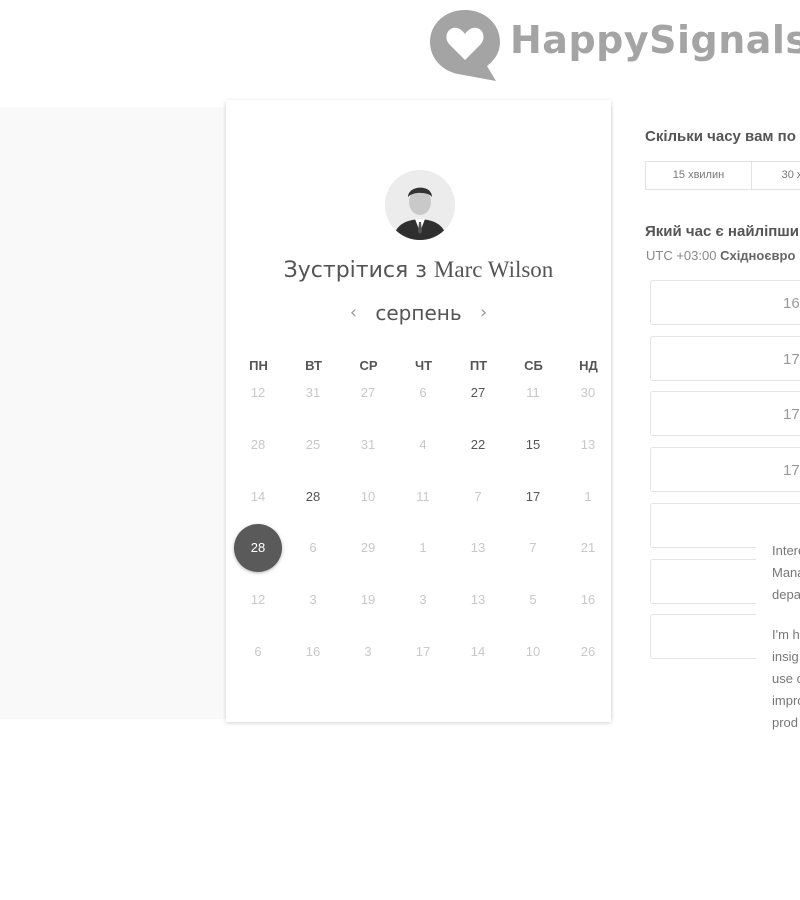 This screenshot has height=900, width=800. I want to click on calendar-day: 26, so click(588, 651).